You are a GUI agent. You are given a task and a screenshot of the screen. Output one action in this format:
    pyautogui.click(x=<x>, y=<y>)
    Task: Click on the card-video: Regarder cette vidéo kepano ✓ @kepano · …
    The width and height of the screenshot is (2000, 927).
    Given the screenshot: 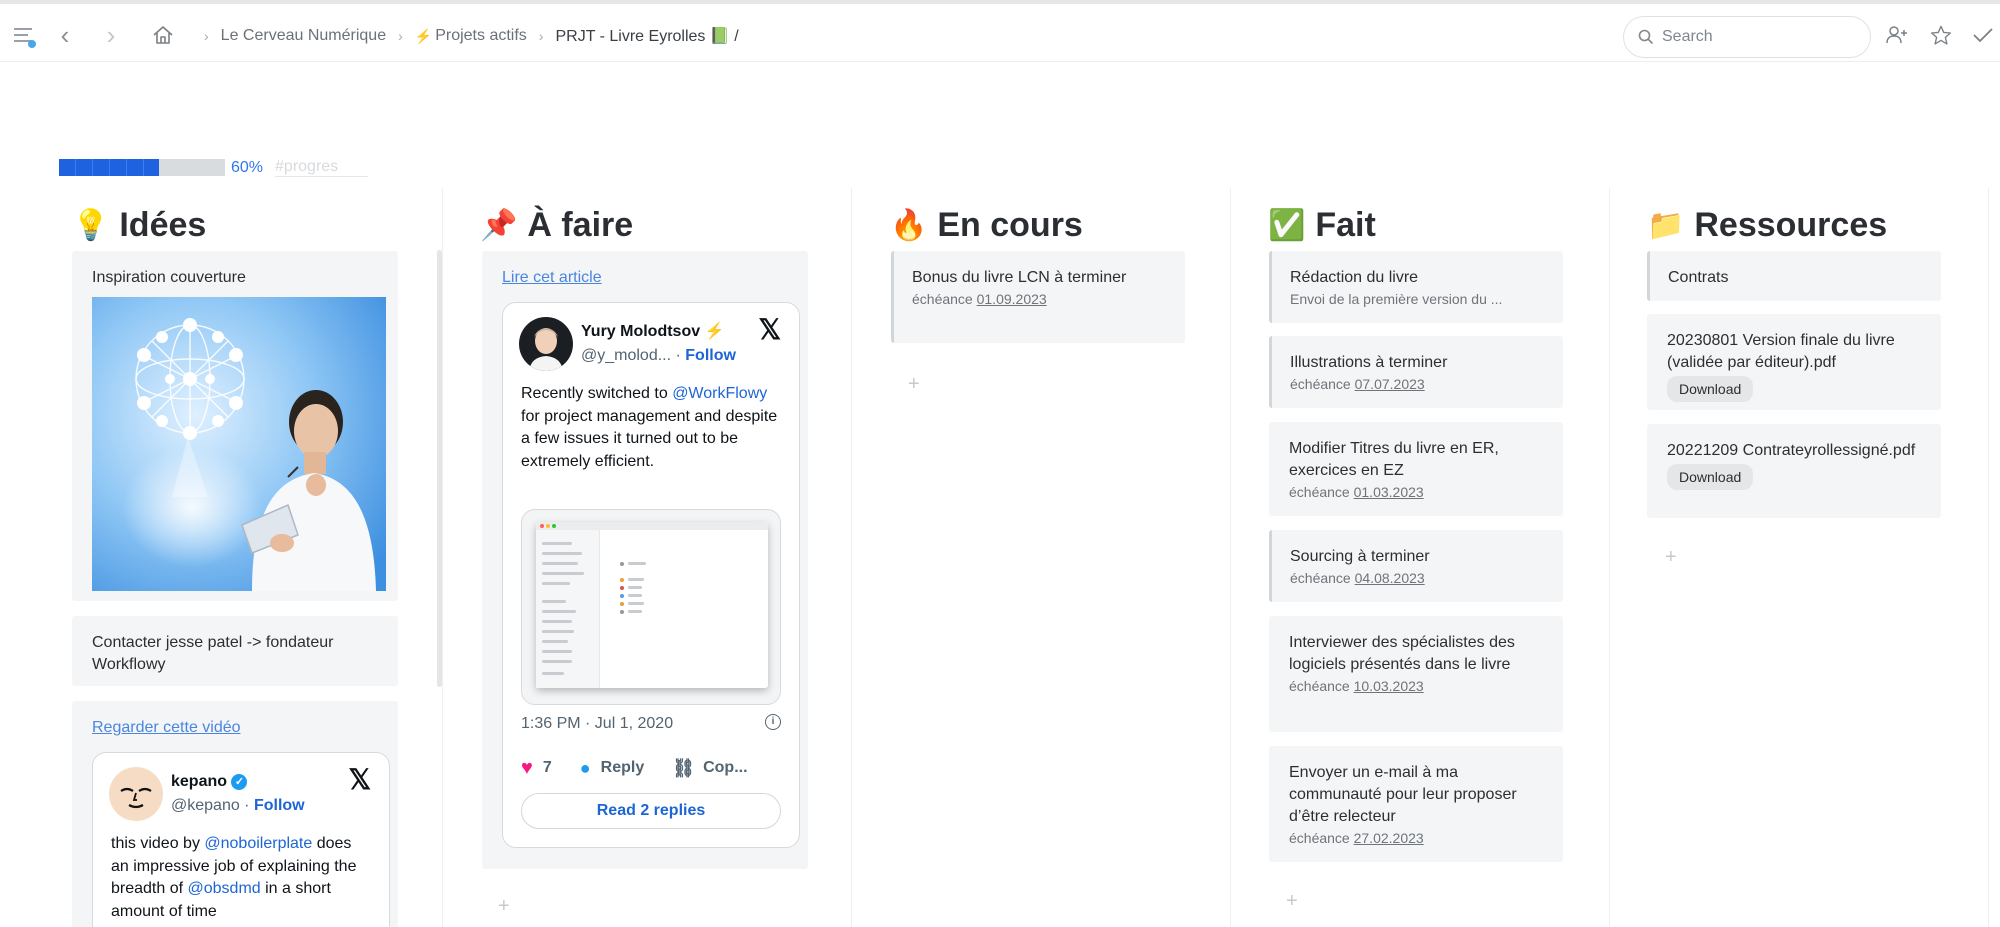 What is the action you would take?
    pyautogui.click(x=235, y=814)
    